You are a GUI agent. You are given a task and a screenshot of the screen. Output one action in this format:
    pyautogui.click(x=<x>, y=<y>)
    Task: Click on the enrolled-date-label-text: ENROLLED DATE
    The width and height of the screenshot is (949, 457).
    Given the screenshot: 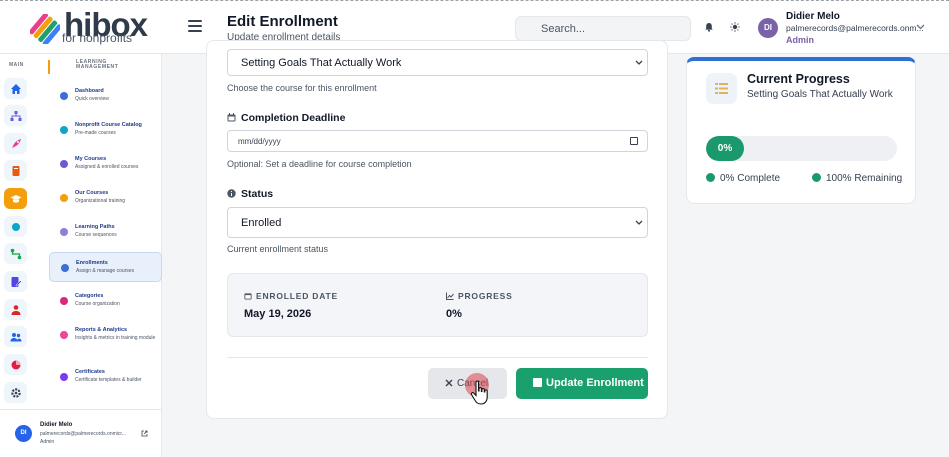 What is the action you would take?
    pyautogui.click(x=297, y=296)
    